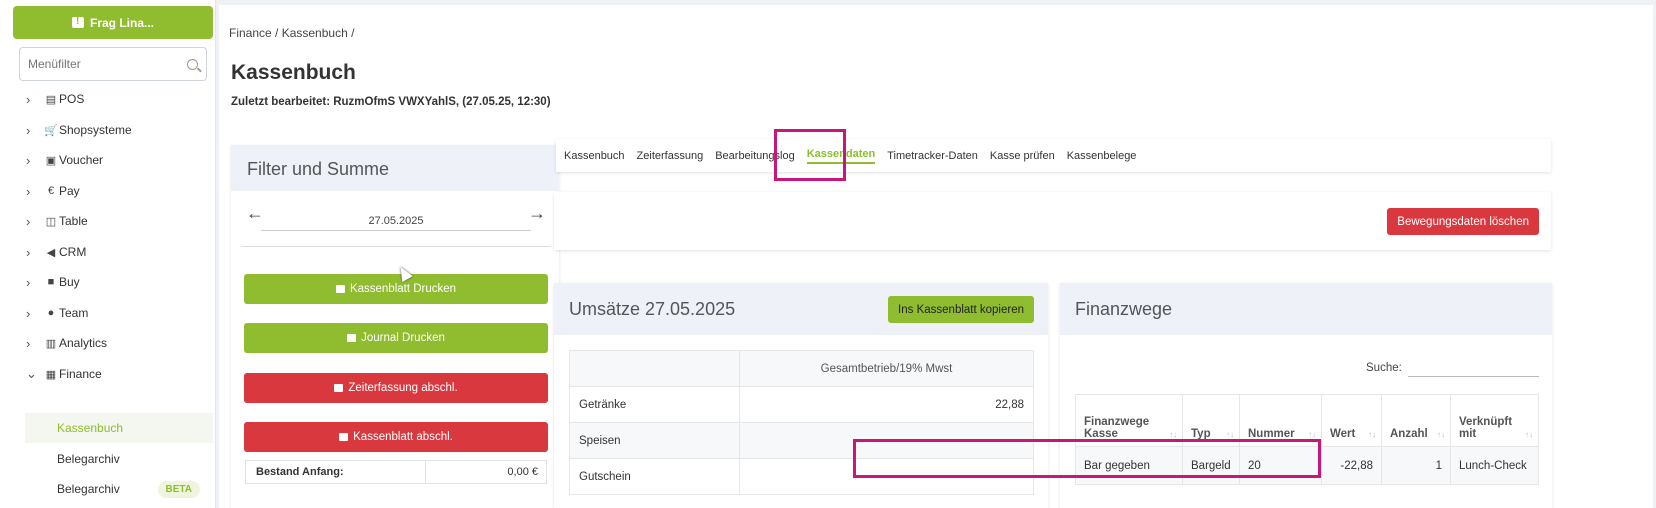  I want to click on sidebar-subitem-belegarchiv-beta: Belegarchiv BETA, so click(119, 489).